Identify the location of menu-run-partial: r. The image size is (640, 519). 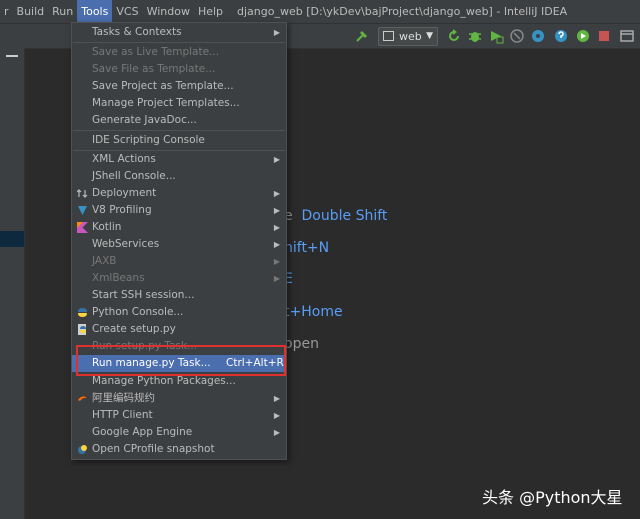
(6, 11).